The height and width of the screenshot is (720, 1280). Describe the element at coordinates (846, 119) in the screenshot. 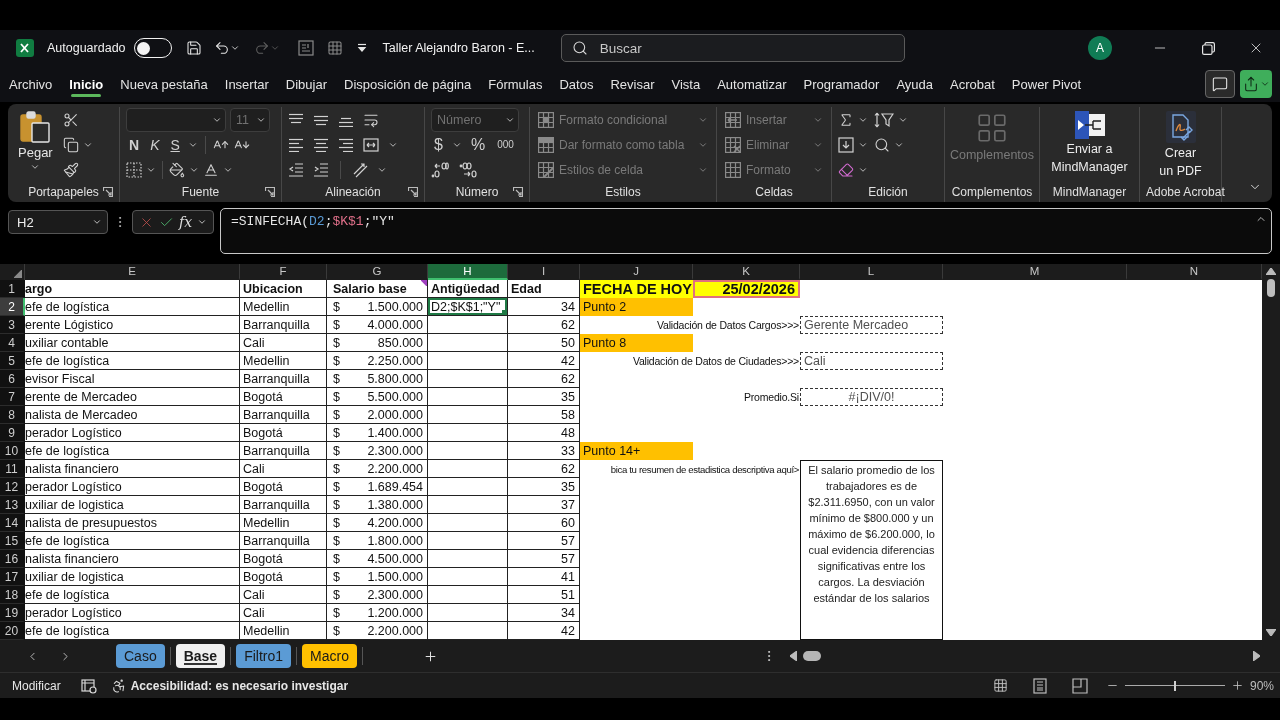

I see `sigma-icon` at that location.